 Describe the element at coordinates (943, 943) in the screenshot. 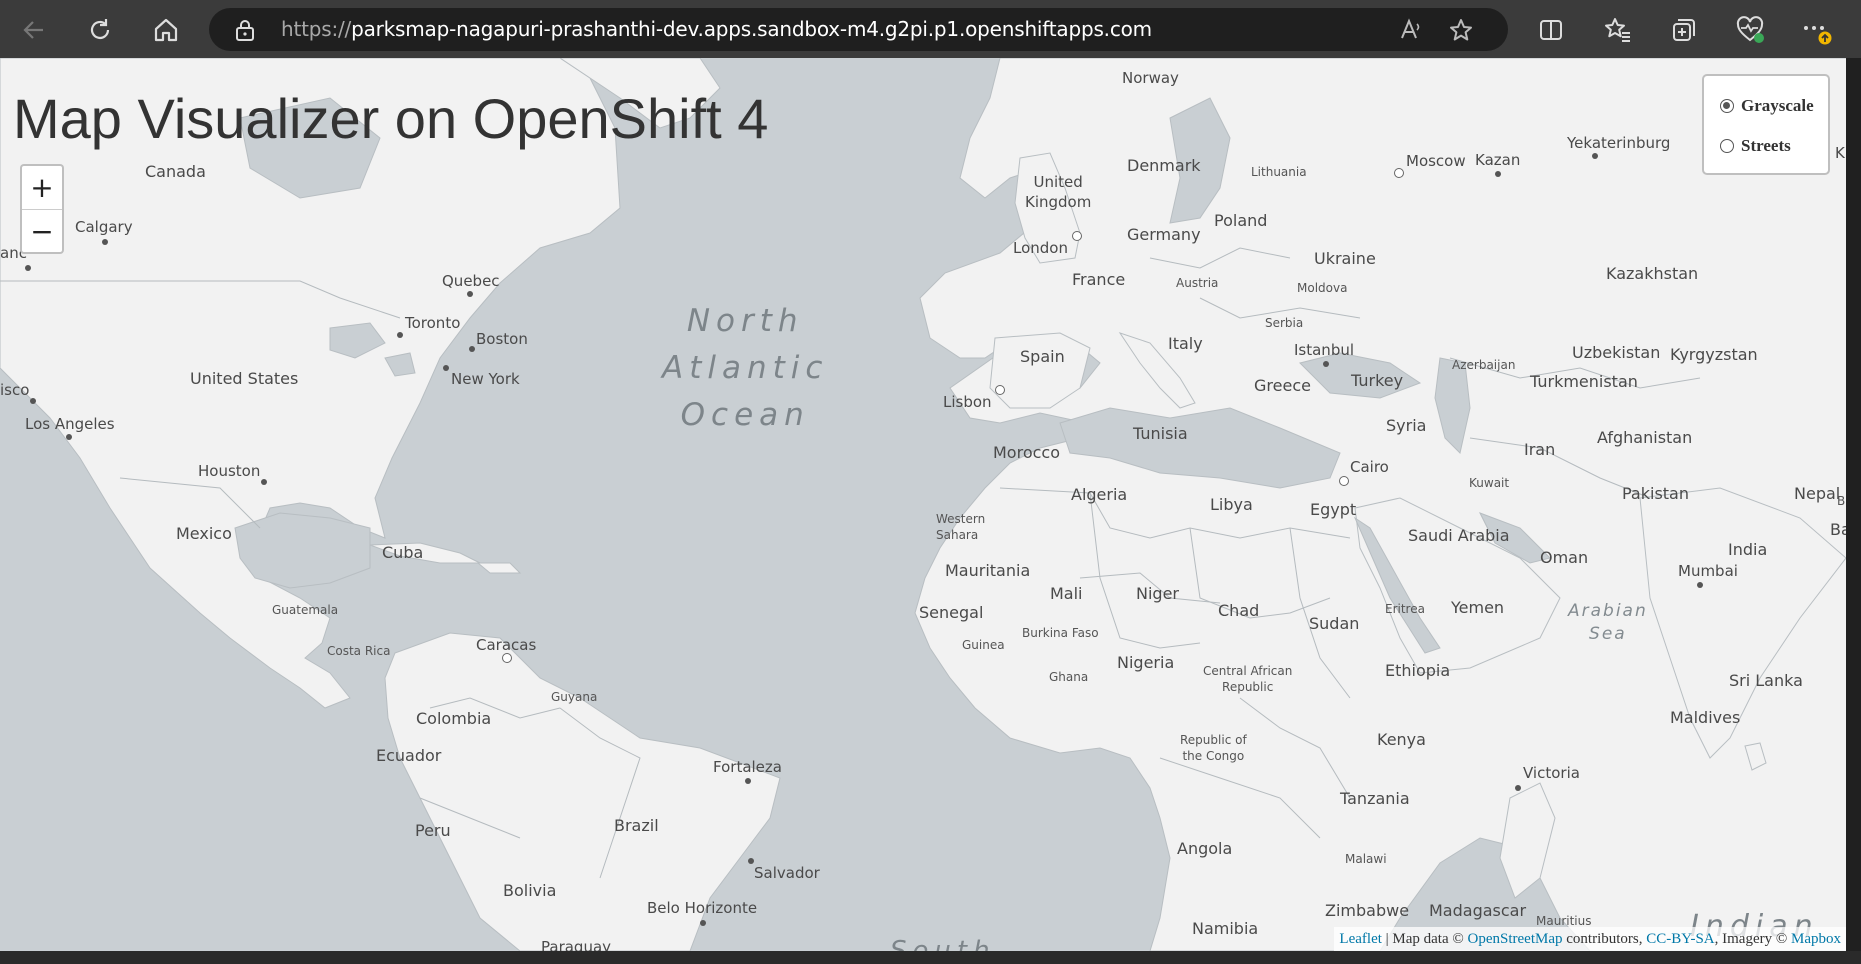

I see `ocean-label: South` at that location.